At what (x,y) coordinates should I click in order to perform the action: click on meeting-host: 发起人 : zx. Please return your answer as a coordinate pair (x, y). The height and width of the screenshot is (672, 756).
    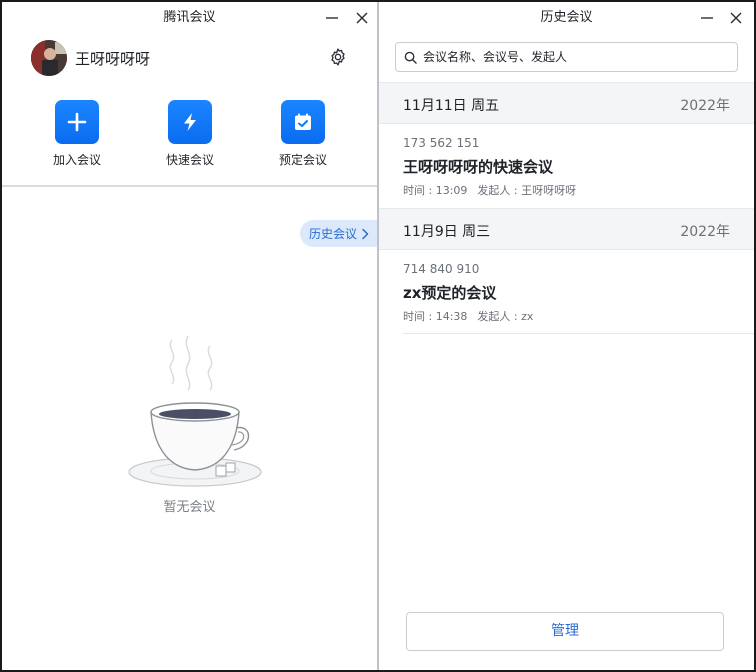
    Looking at the image, I should click on (505, 316).